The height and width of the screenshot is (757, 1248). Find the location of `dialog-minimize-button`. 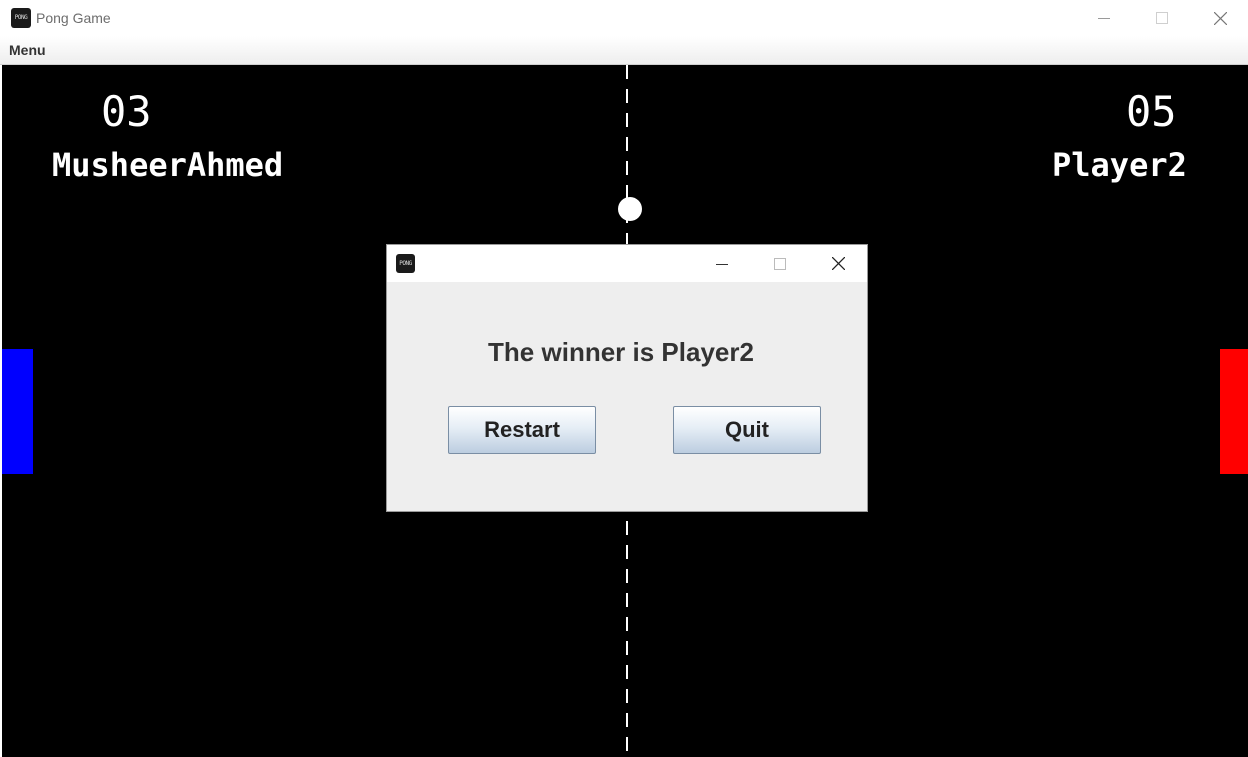

dialog-minimize-button is located at coordinates (722, 263).